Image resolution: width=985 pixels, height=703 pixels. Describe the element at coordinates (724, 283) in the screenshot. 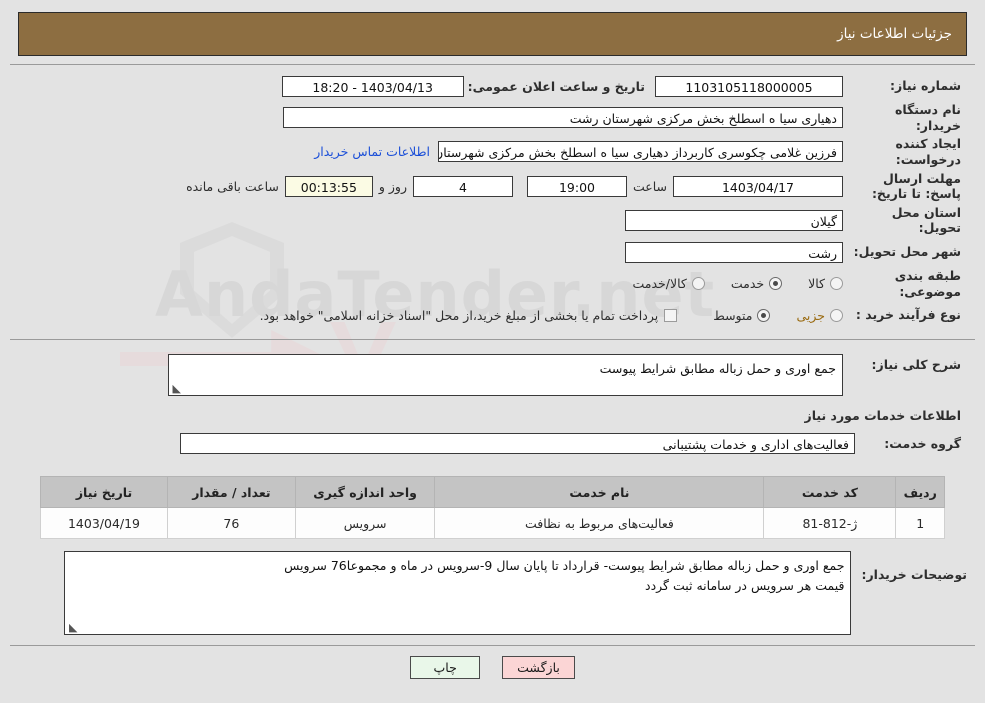

I see `category-radio-group: کالا خدمت کالا/خدمت` at that location.